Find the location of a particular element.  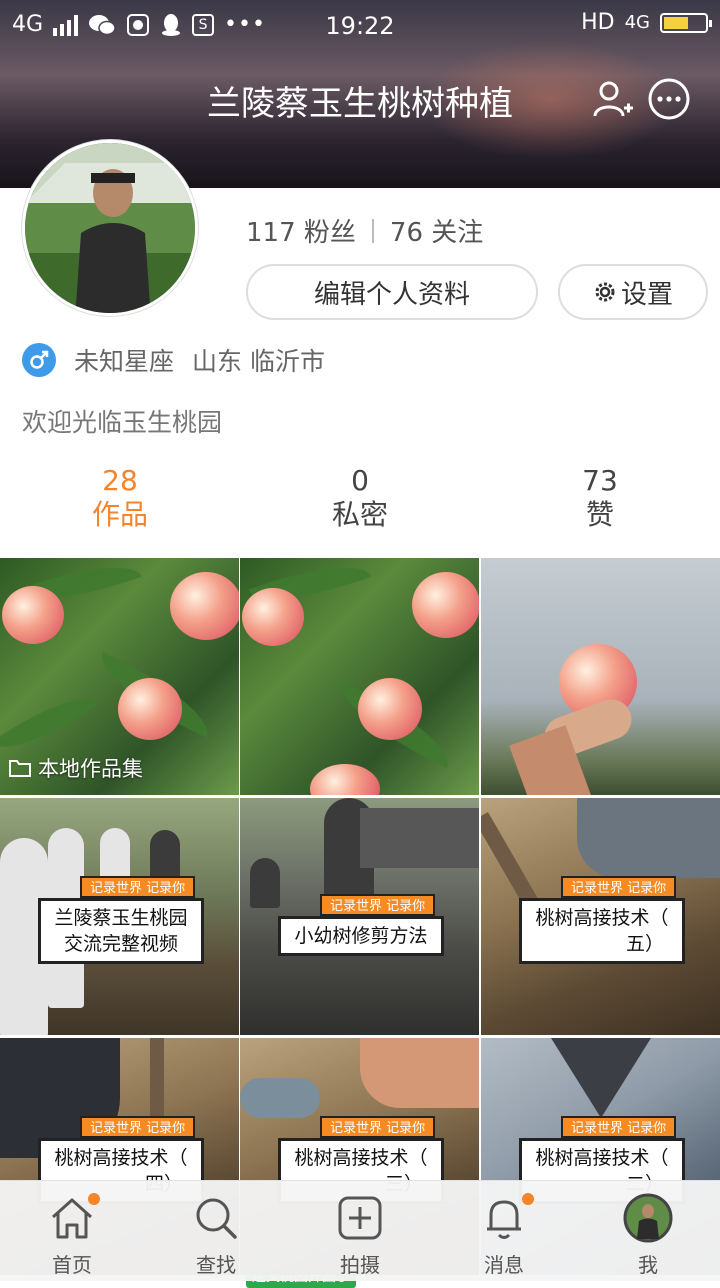

settings-button: 设置 is located at coordinates (633, 292).